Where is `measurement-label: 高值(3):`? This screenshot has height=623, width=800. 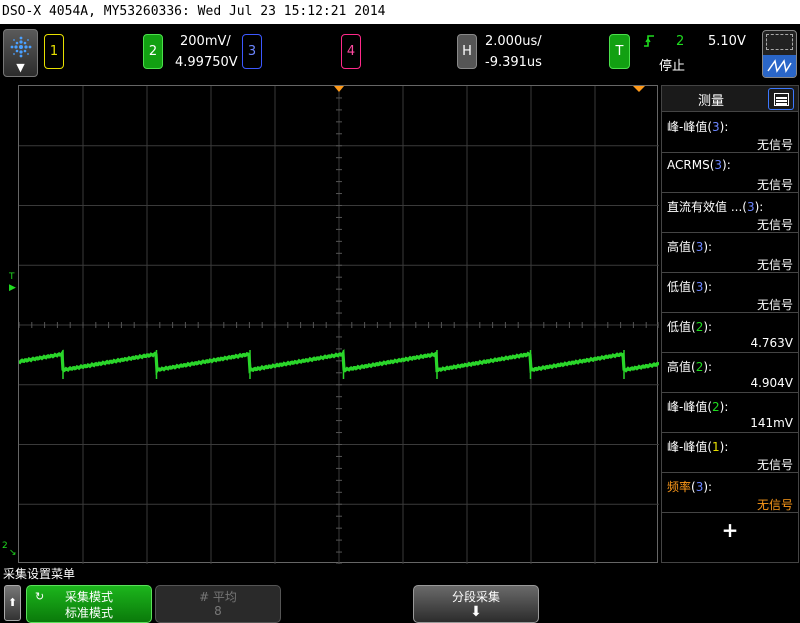
measurement-label: 高值(3): is located at coordinates (690, 247).